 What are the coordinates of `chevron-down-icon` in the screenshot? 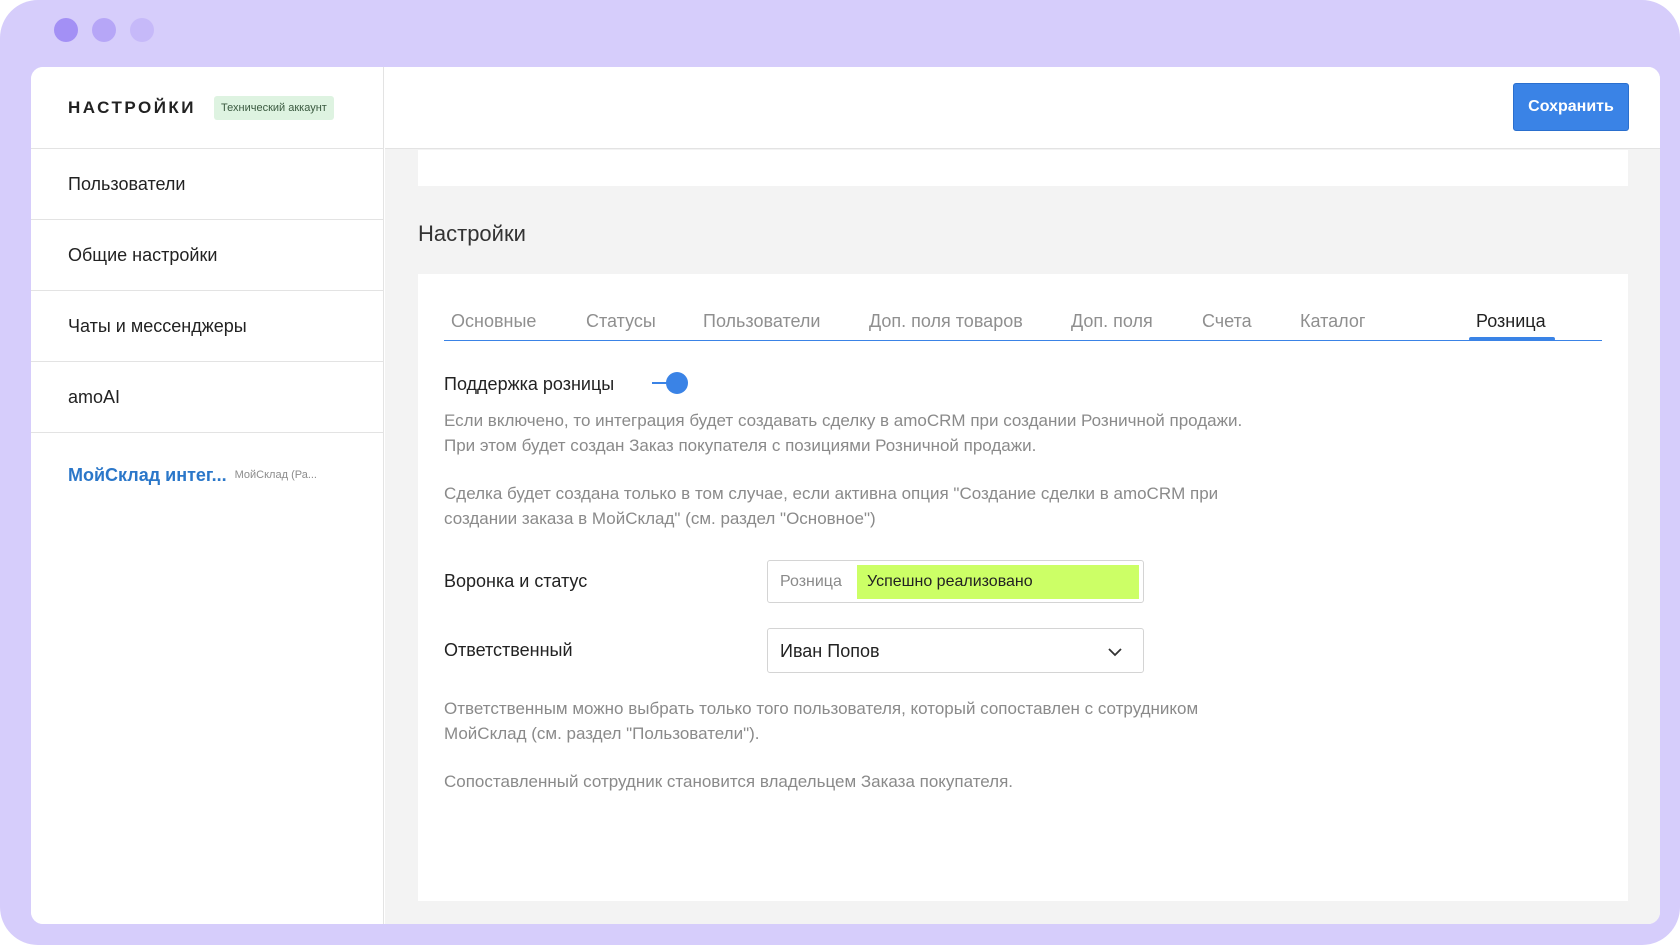 It's located at (1115, 652).